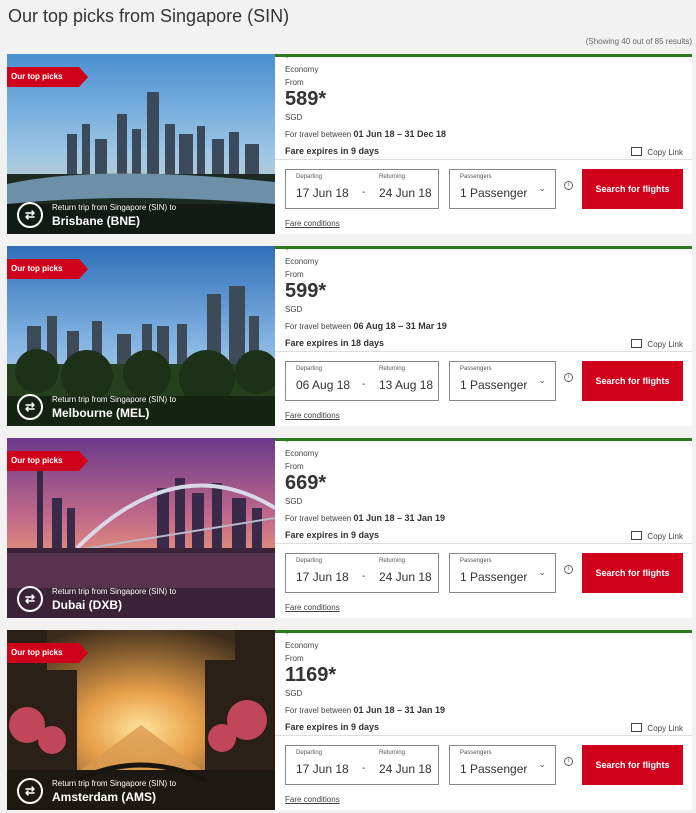 Image resolution: width=696 pixels, height=813 pixels. What do you see at coordinates (318, 518) in the screenshot?
I see `travel-prefix: For travel between` at bounding box center [318, 518].